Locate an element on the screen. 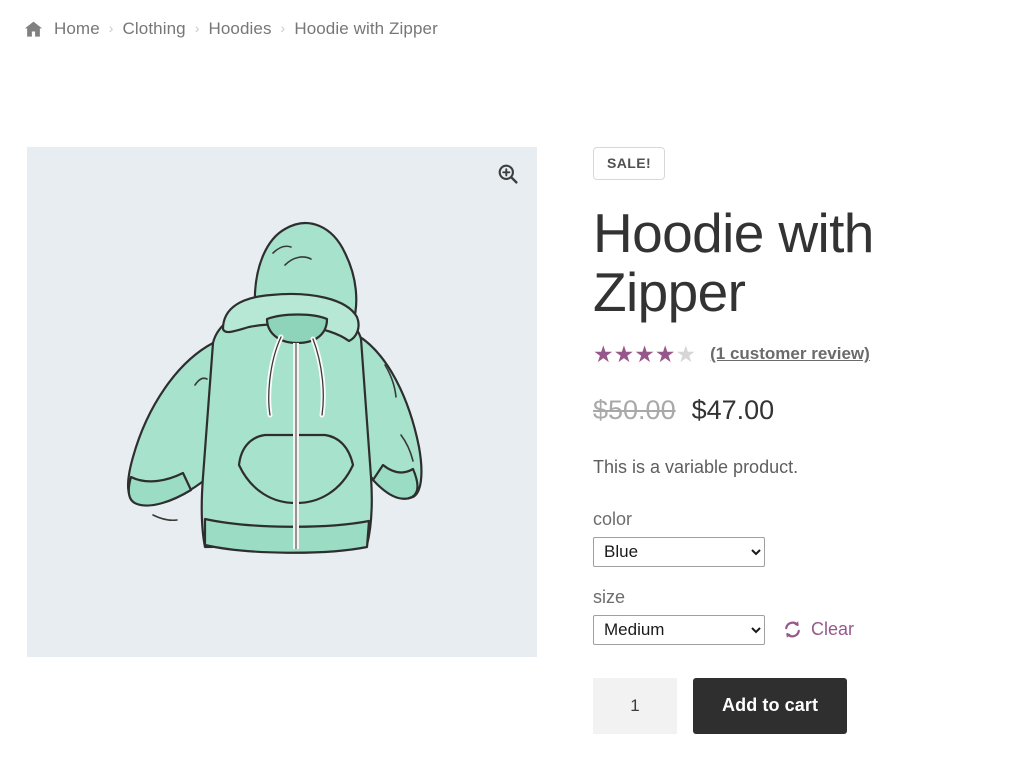 The image size is (1024, 781). sale-price: $47.00 is located at coordinates (733, 409).